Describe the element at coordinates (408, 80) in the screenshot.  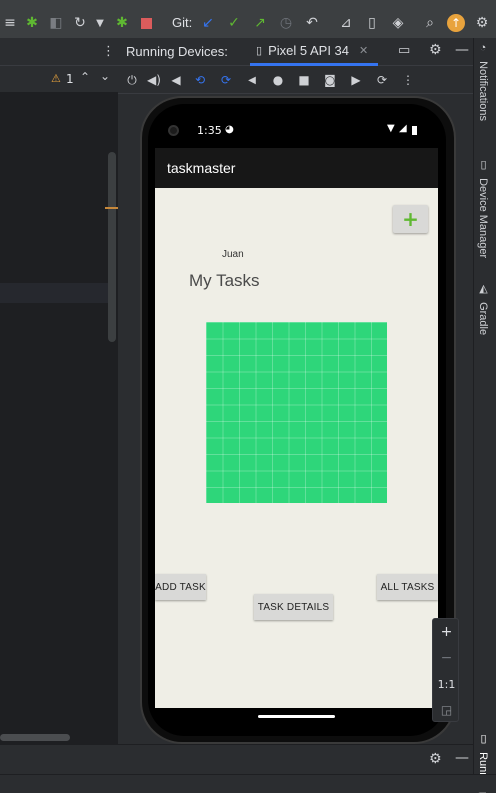
I see `more-icon: ⋮` at that location.